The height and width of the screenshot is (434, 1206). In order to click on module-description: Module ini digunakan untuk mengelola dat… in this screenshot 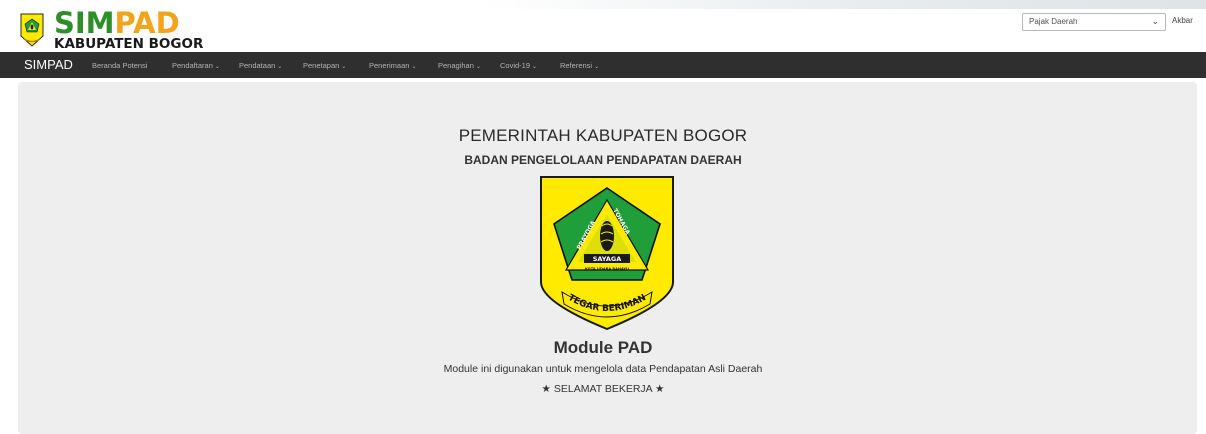, I will do `click(603, 369)`.